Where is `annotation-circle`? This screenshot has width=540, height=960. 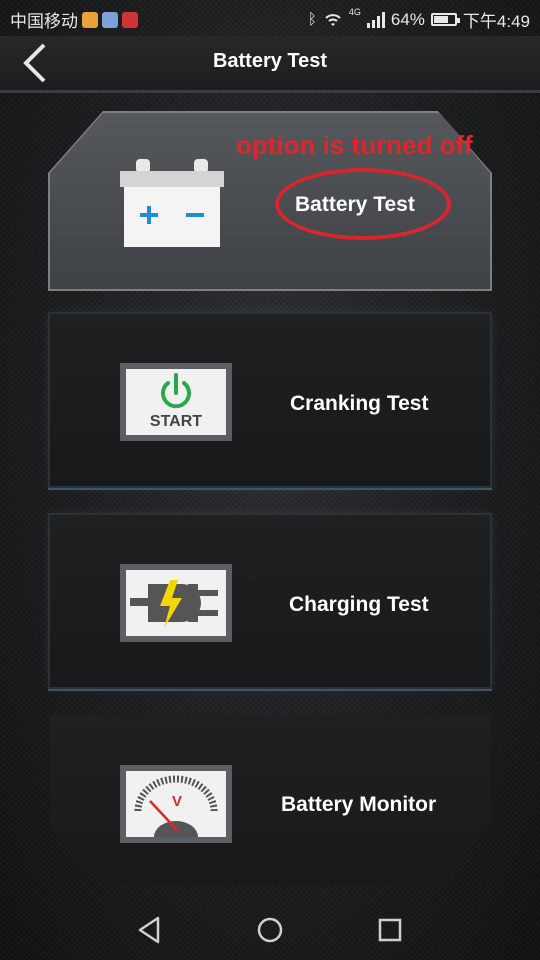
annotation-circle is located at coordinates (363, 204).